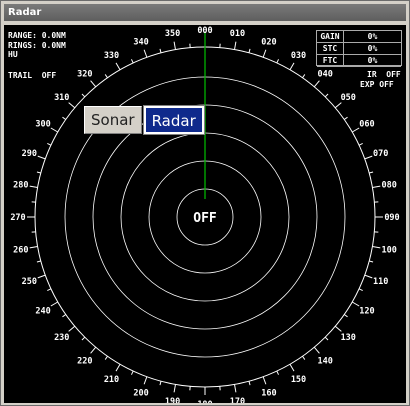  I want to click on ftc-row: FTC 0%, so click(359, 61).